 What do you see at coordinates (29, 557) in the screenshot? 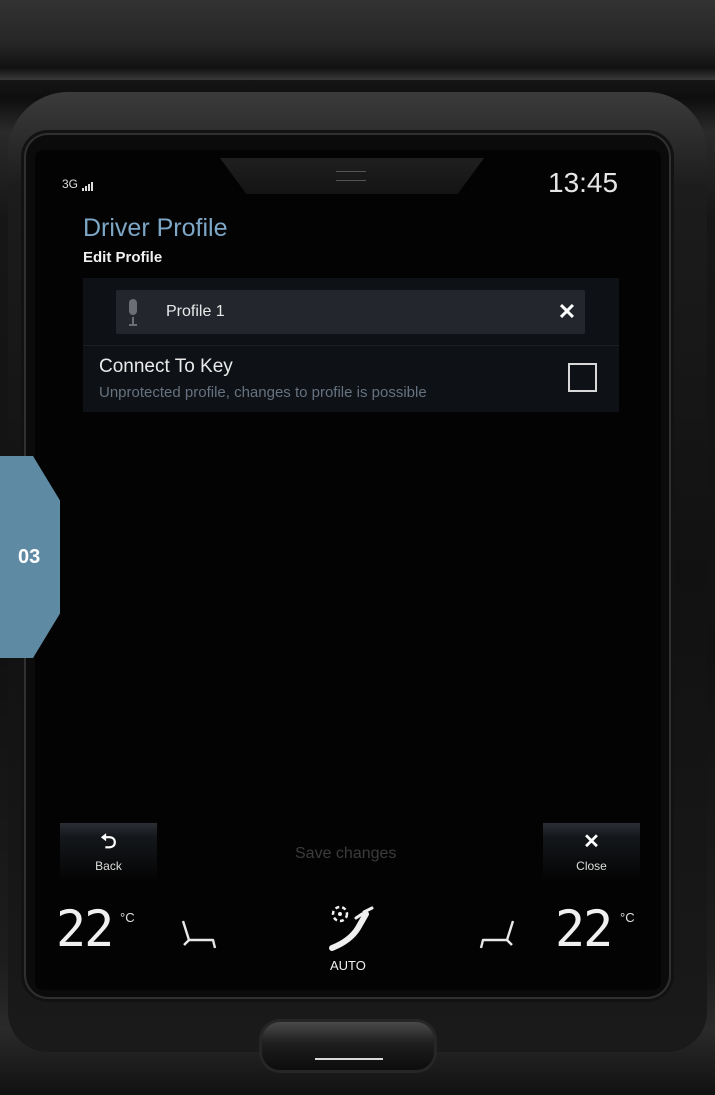
I see `chapter-number: 03` at bounding box center [29, 557].